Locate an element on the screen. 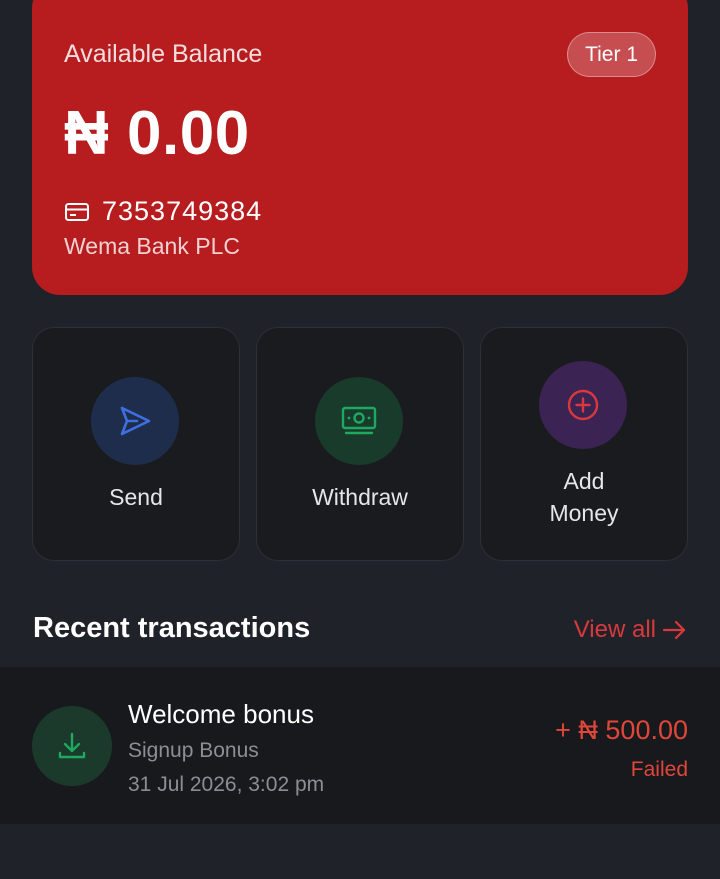  view-all-link: View all is located at coordinates (631, 630).